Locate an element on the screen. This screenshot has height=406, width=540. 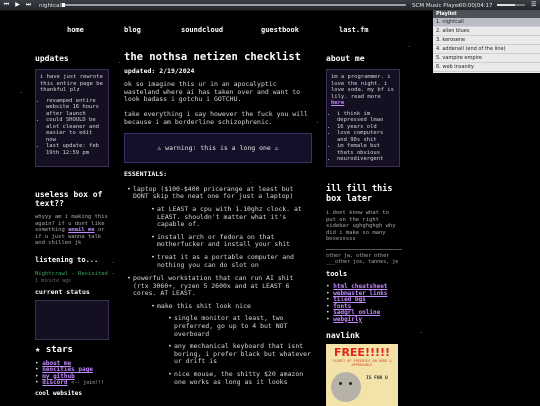
playlist-toggle-icon: ☰ is located at coordinates (534, 5).